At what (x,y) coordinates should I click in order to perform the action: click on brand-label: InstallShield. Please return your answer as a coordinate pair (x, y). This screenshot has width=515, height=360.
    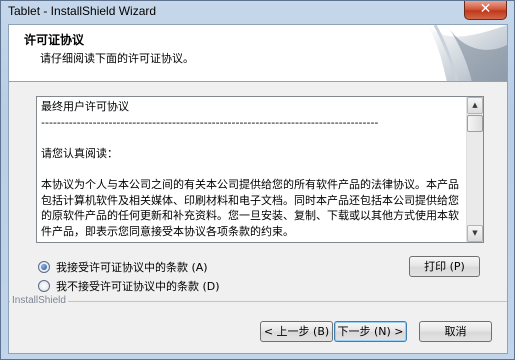
    Looking at the image, I should click on (39, 300).